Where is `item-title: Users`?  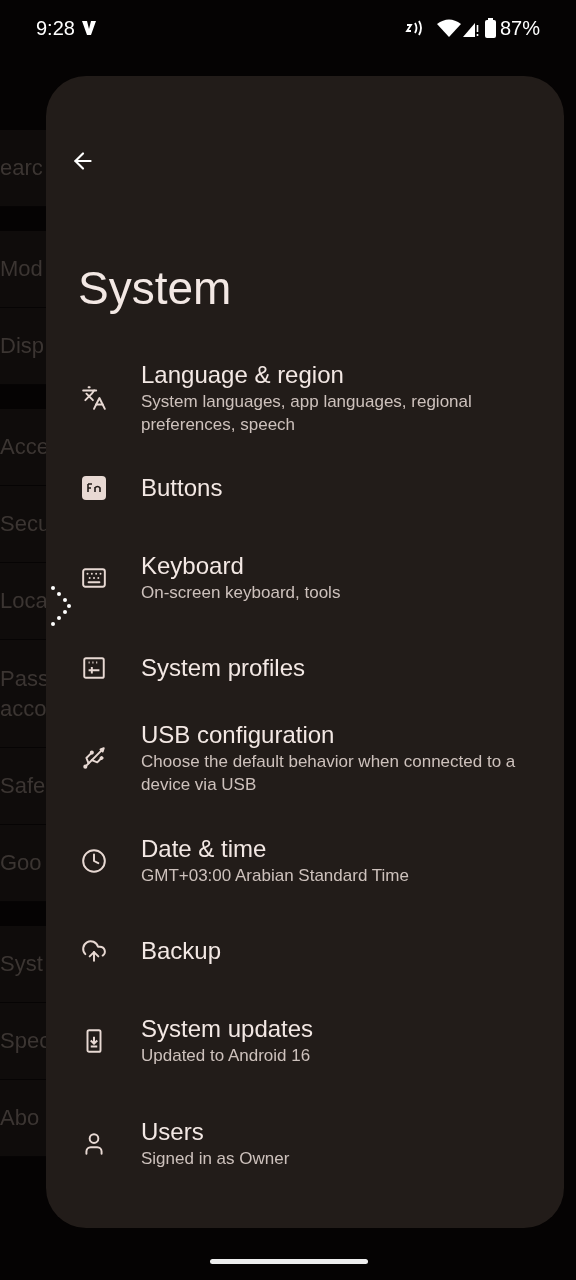 item-title: Users is located at coordinates (173, 1132).